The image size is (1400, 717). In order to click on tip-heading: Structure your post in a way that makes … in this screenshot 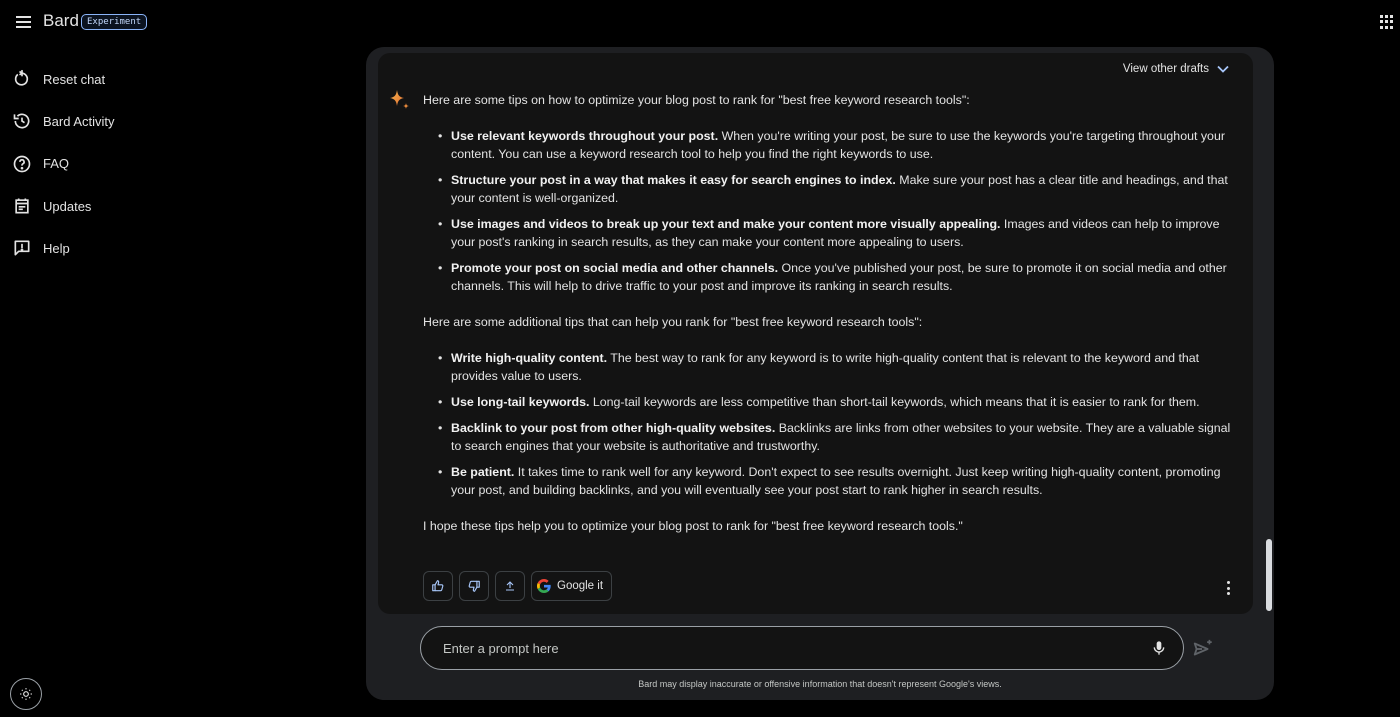, I will do `click(673, 180)`.